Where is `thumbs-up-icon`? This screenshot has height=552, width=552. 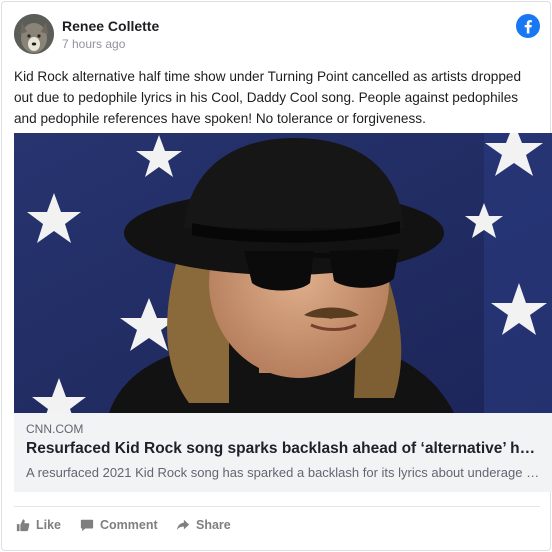 thumbs-up-icon is located at coordinates (23, 525).